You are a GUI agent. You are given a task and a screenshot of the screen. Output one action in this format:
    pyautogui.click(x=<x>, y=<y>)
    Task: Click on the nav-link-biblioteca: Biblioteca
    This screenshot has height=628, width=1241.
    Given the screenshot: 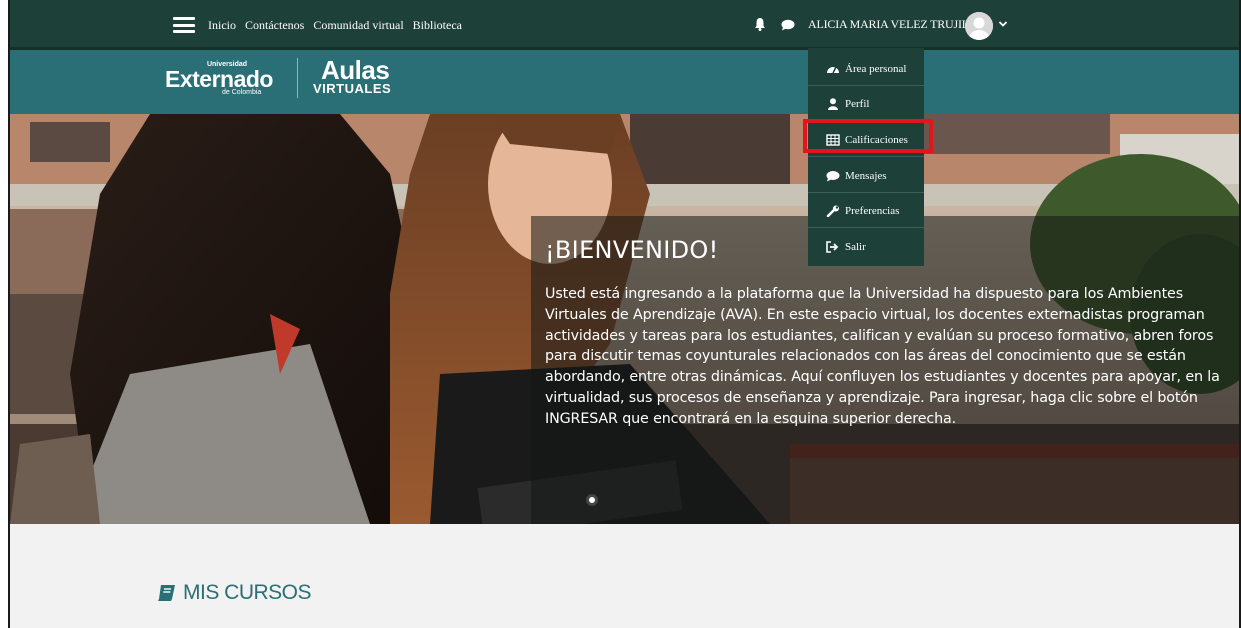 What is the action you would take?
    pyautogui.click(x=437, y=25)
    